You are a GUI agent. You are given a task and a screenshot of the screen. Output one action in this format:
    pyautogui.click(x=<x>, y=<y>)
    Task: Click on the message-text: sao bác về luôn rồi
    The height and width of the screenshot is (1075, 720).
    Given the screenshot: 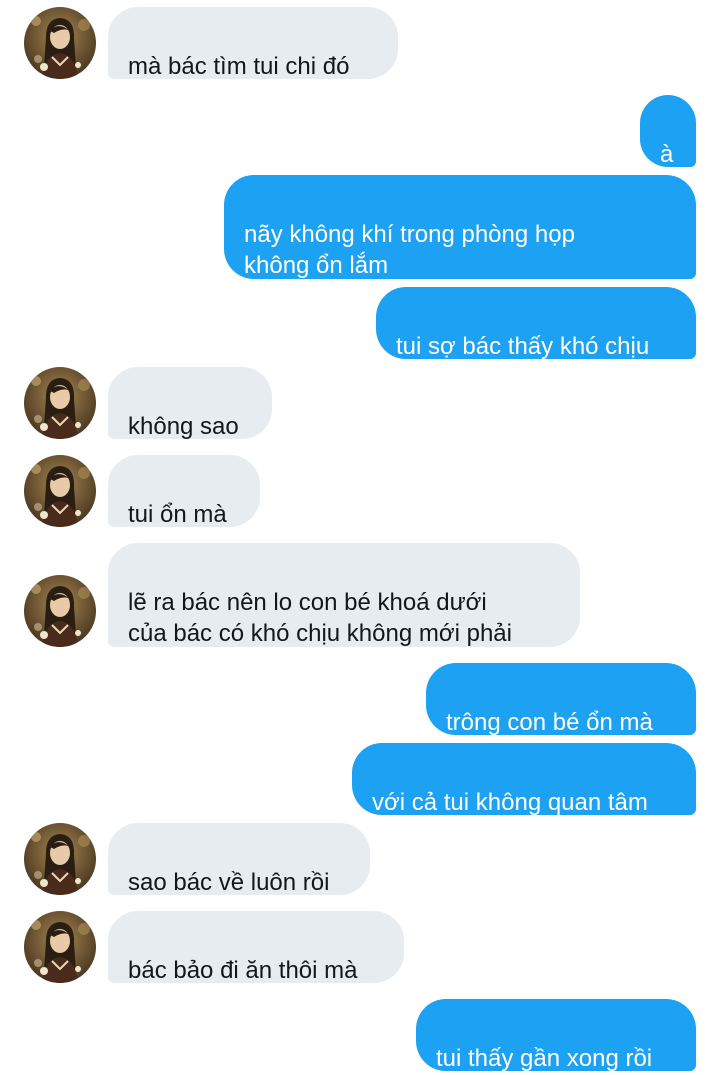 What is the action you would take?
    pyautogui.click(x=229, y=882)
    